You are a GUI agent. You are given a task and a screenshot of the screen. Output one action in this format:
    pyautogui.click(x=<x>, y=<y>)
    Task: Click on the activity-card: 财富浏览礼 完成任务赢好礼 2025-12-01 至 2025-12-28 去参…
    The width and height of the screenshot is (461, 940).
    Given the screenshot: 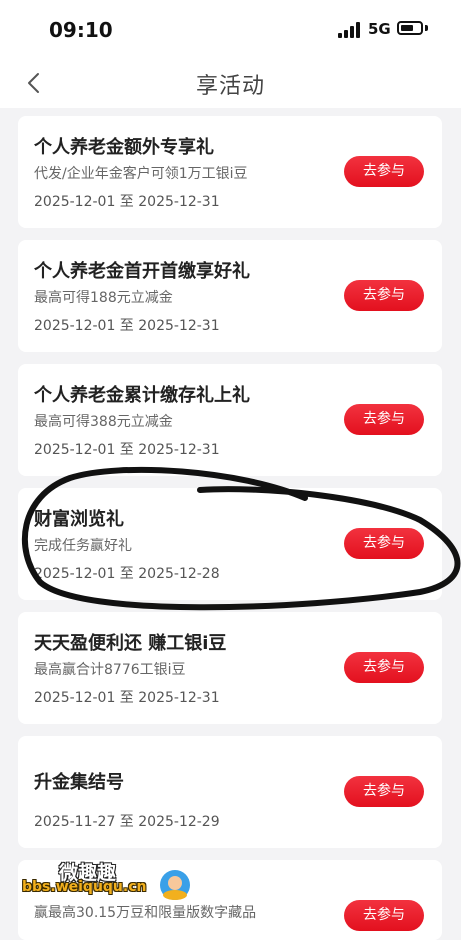 What is the action you would take?
    pyautogui.click(x=230, y=544)
    